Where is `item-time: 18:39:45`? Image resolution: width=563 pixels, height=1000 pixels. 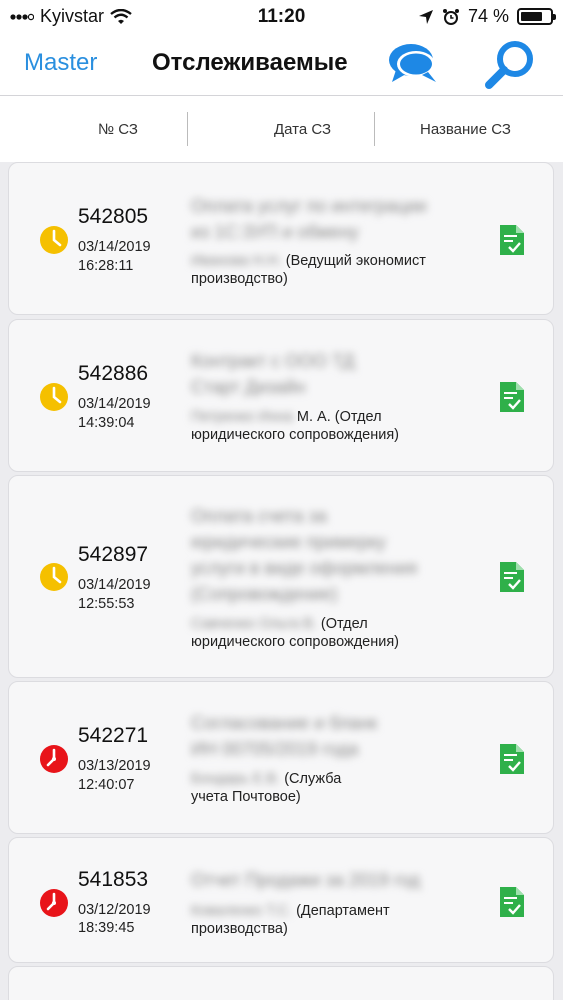
item-time: 18:39:45 is located at coordinates (106, 928).